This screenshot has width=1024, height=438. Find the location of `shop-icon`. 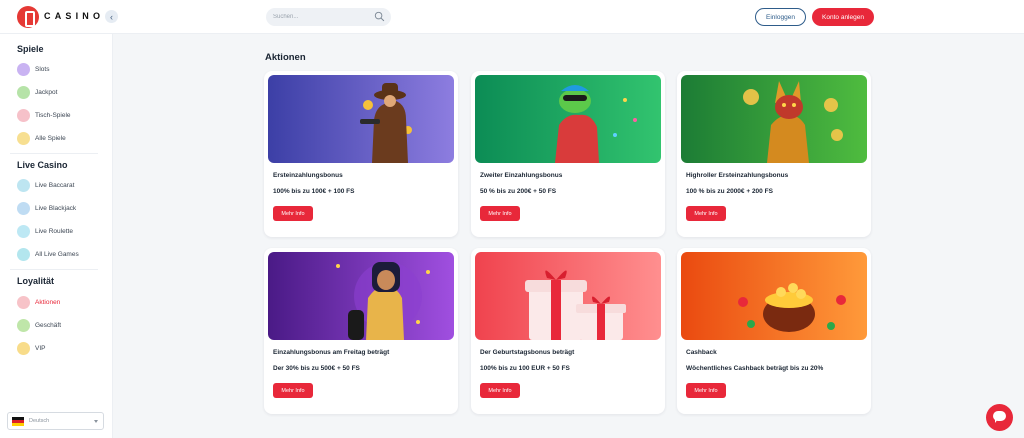

shop-icon is located at coordinates (23, 325).